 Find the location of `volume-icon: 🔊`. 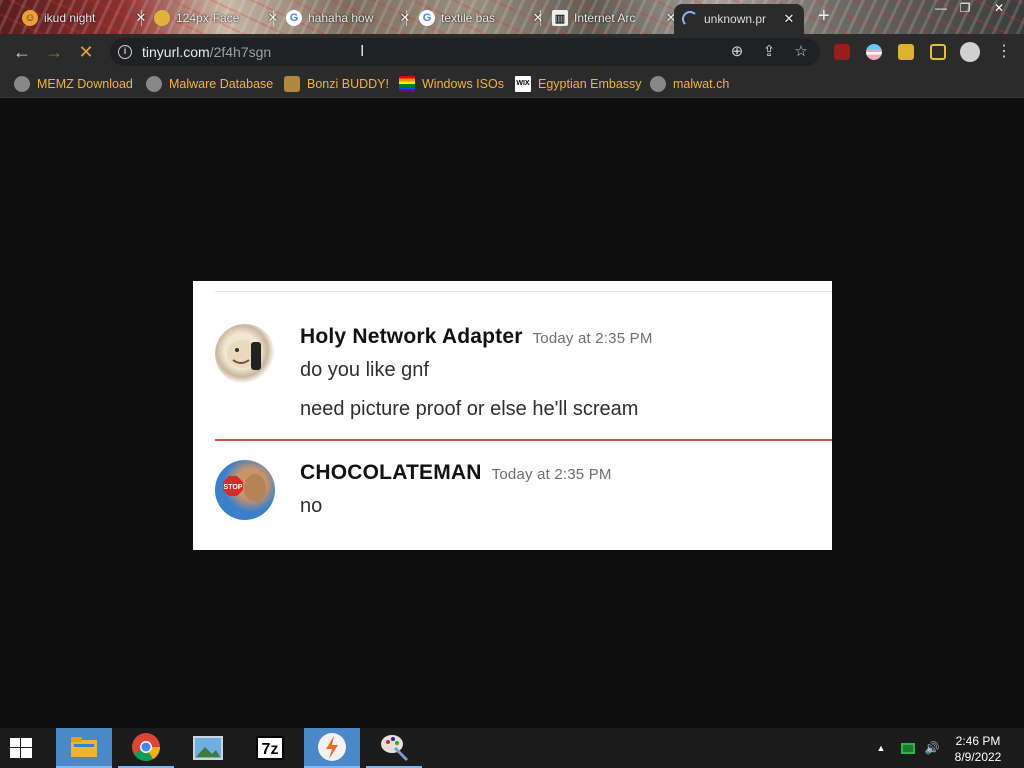

volume-icon: 🔊 is located at coordinates (932, 748).